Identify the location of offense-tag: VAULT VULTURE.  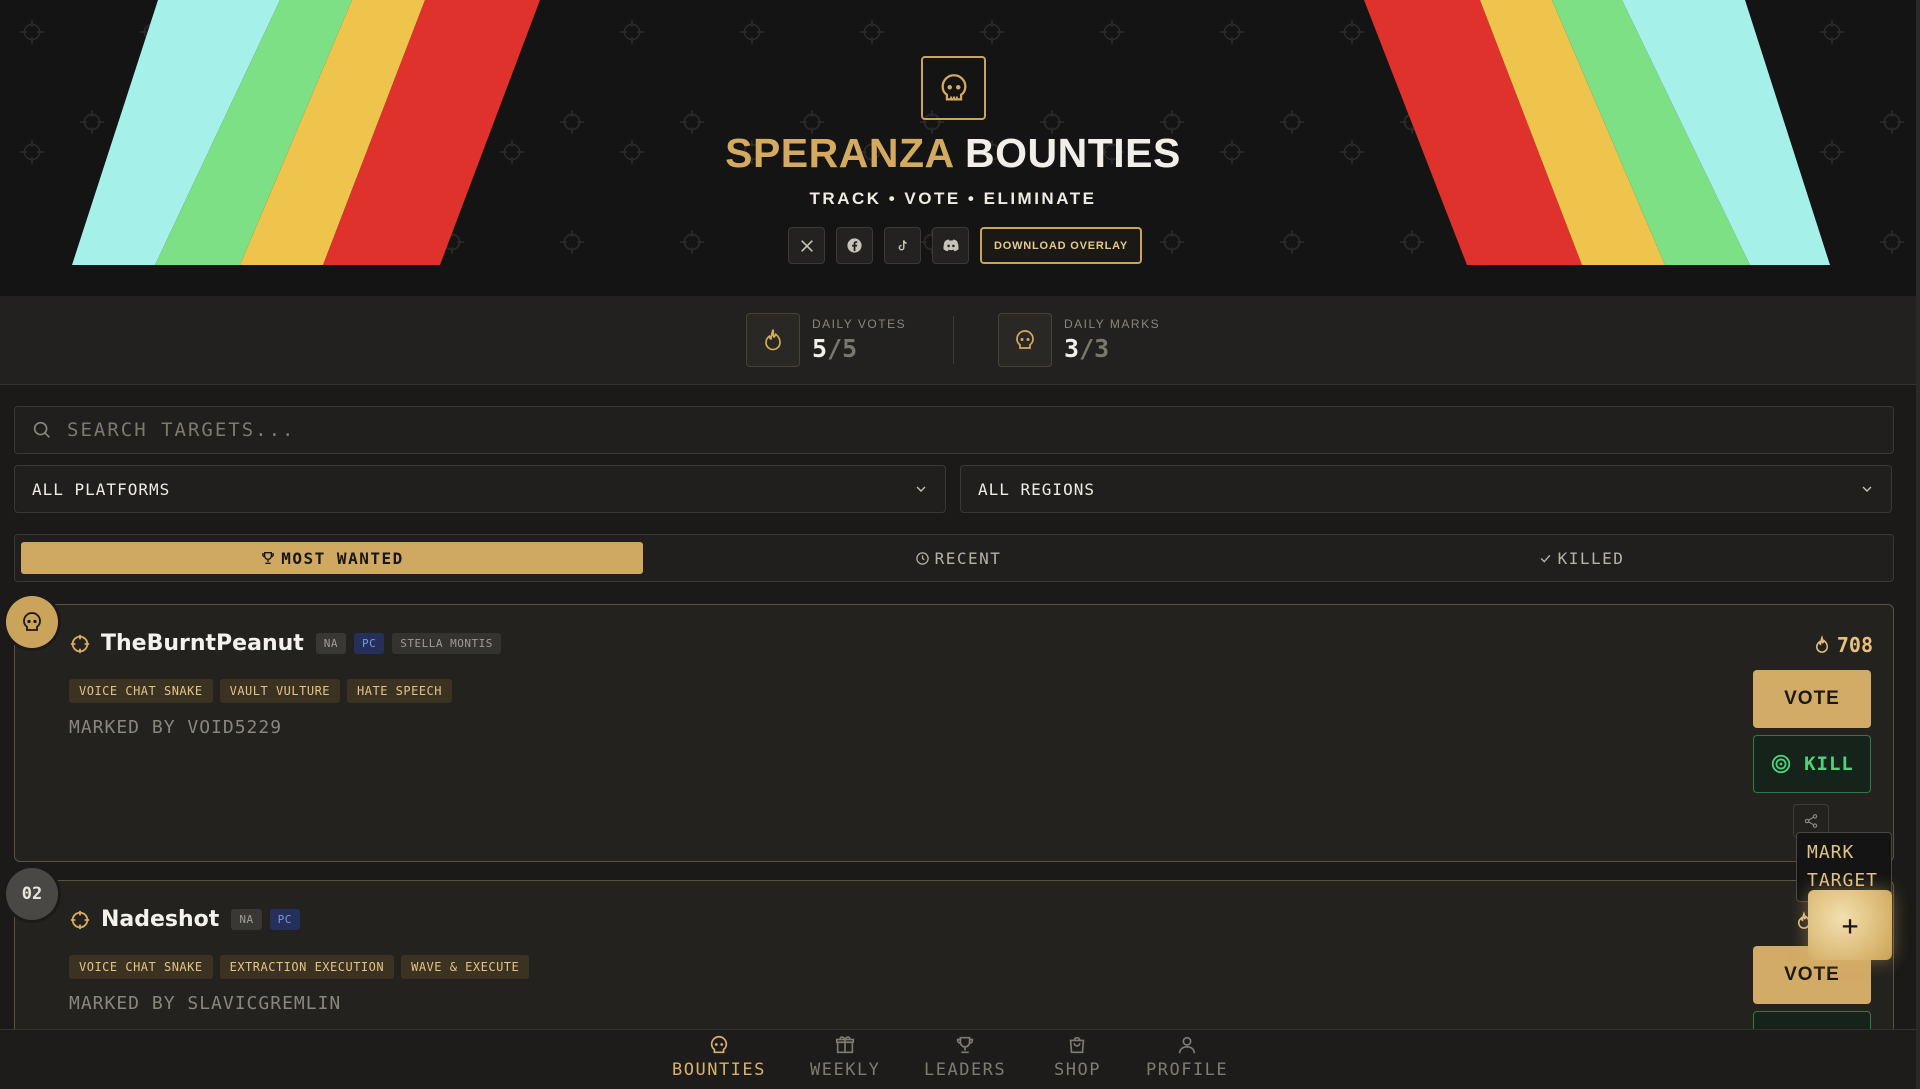
(280, 691).